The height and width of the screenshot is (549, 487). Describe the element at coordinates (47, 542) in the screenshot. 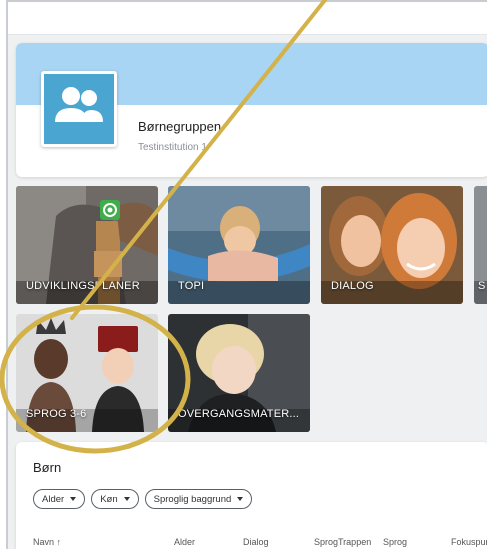

I see `column-navn: Navn ↑` at that location.